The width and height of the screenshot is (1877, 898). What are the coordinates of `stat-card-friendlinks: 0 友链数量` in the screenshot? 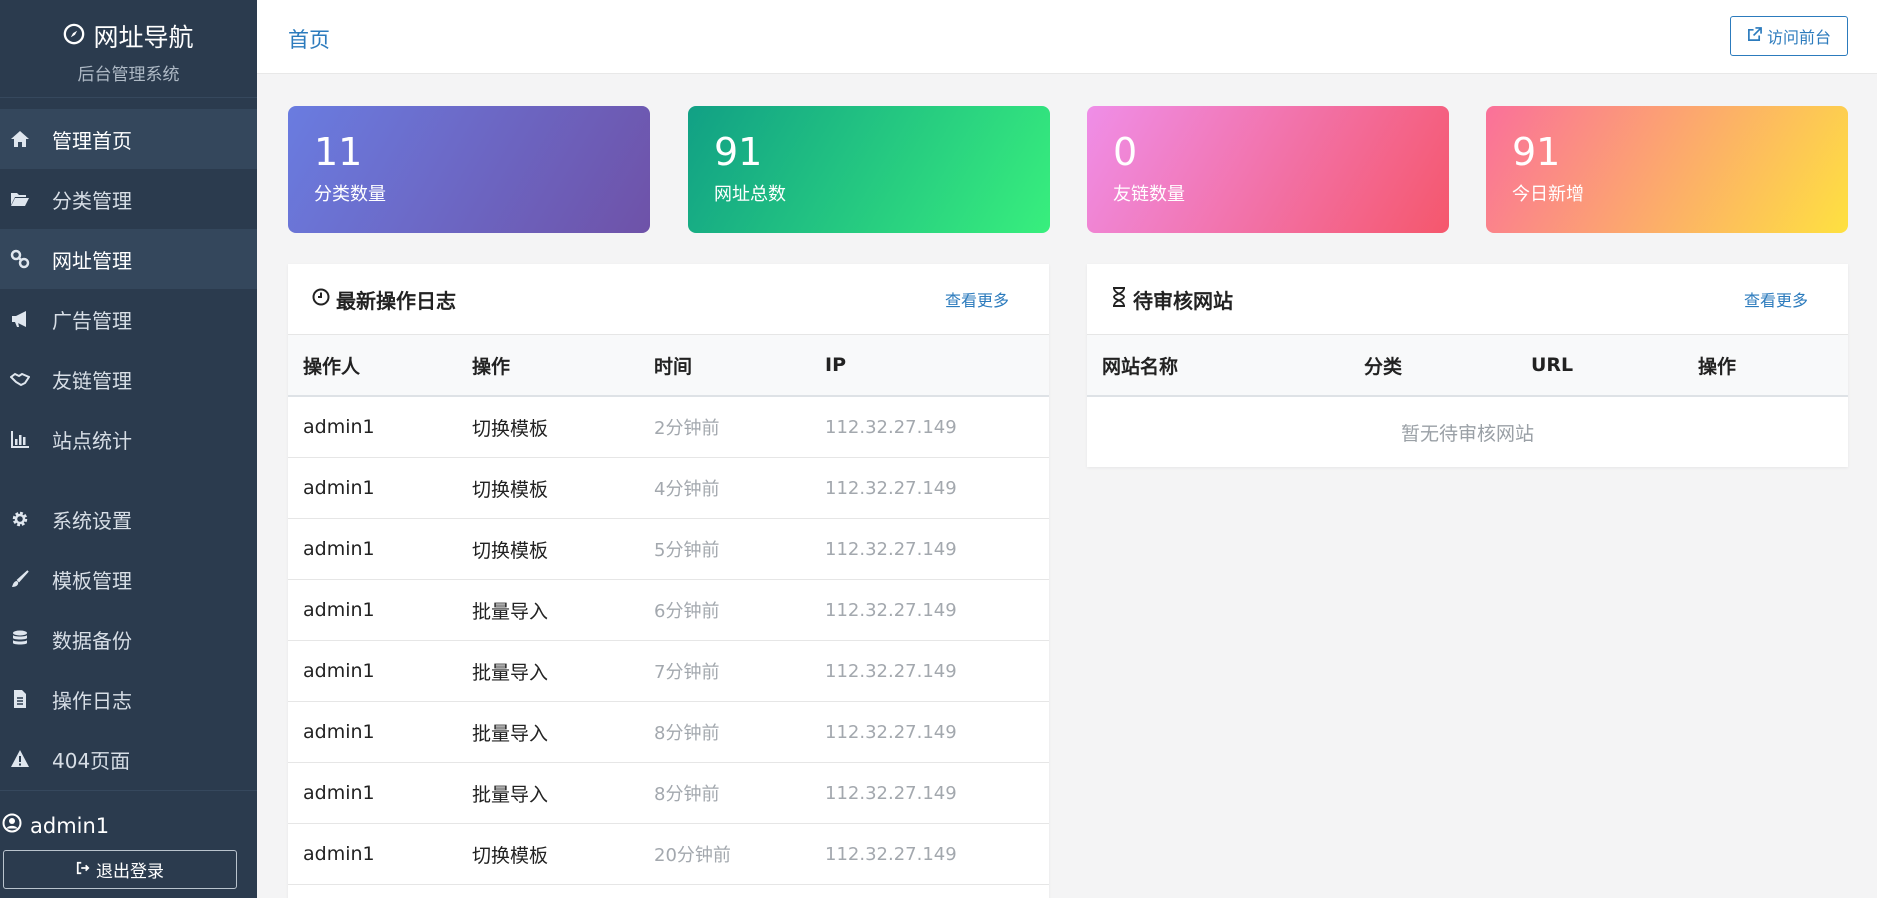 It's located at (1268, 169).